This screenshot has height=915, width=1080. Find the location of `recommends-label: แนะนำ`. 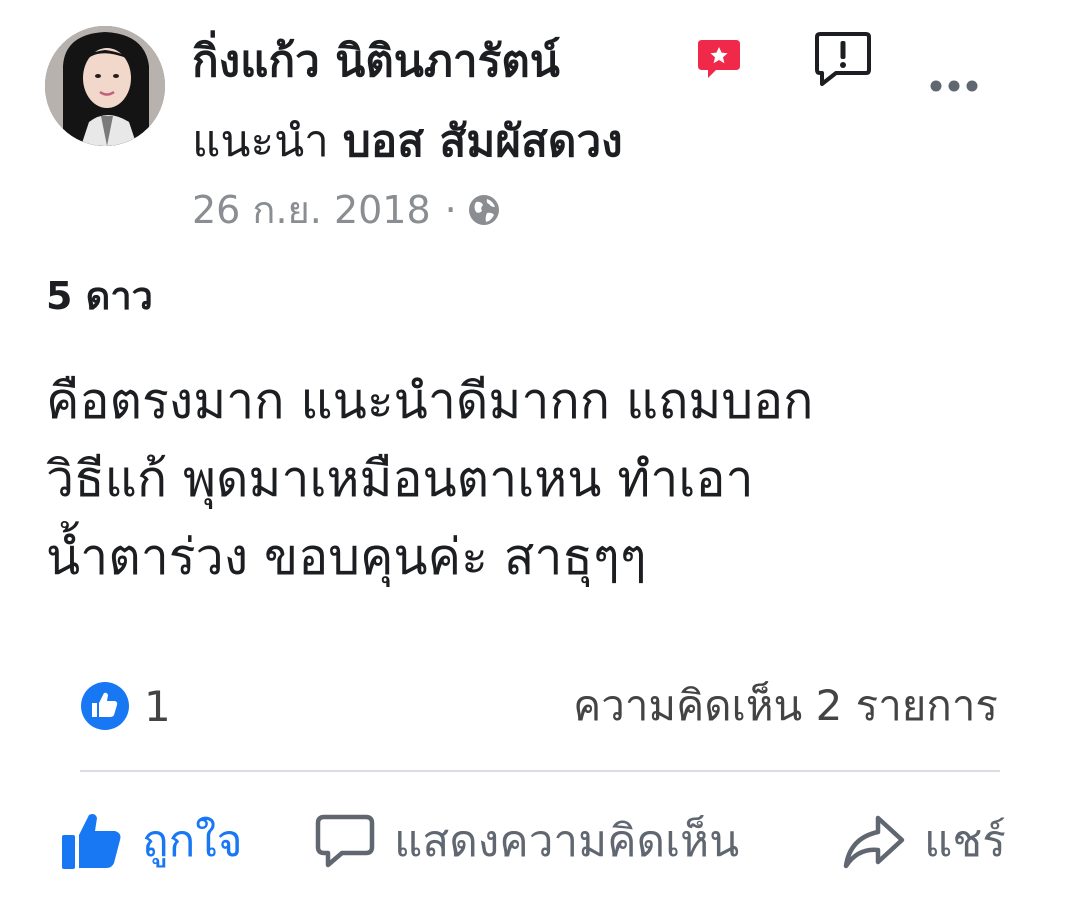

recommends-label: แนะนำ is located at coordinates (260, 141).